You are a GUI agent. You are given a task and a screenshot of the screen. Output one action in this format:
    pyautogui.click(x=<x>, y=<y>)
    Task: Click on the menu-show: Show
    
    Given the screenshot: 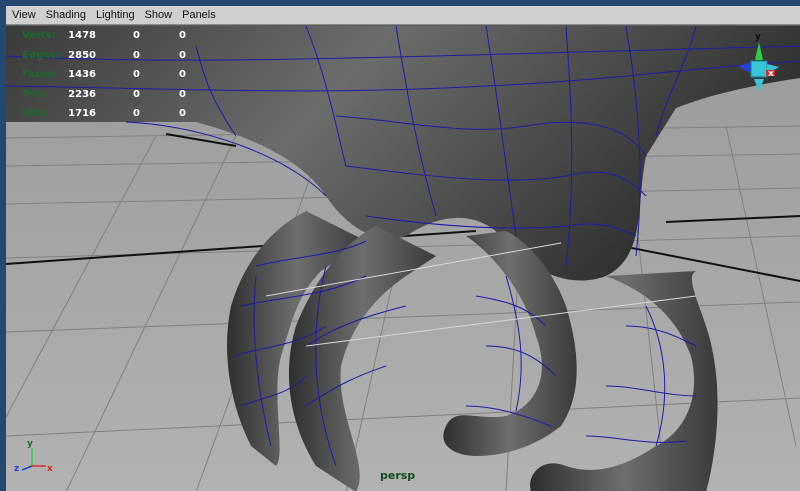 What is the action you would take?
    pyautogui.click(x=160, y=15)
    